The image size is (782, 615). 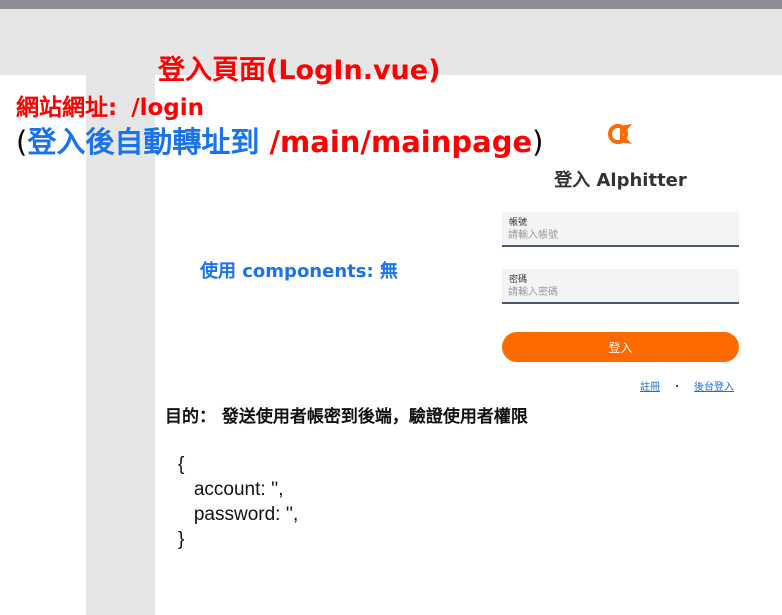 I want to click on register-link: 註冊, so click(x=650, y=387).